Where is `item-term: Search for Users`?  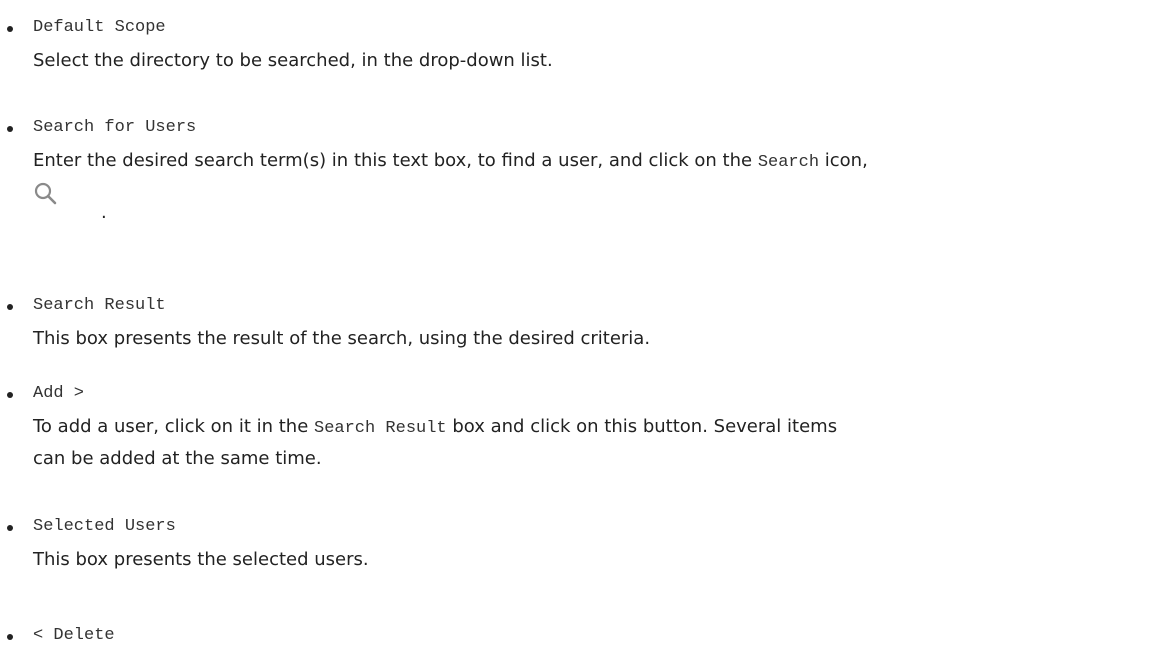
item-term: Search for Users is located at coordinates (115, 127).